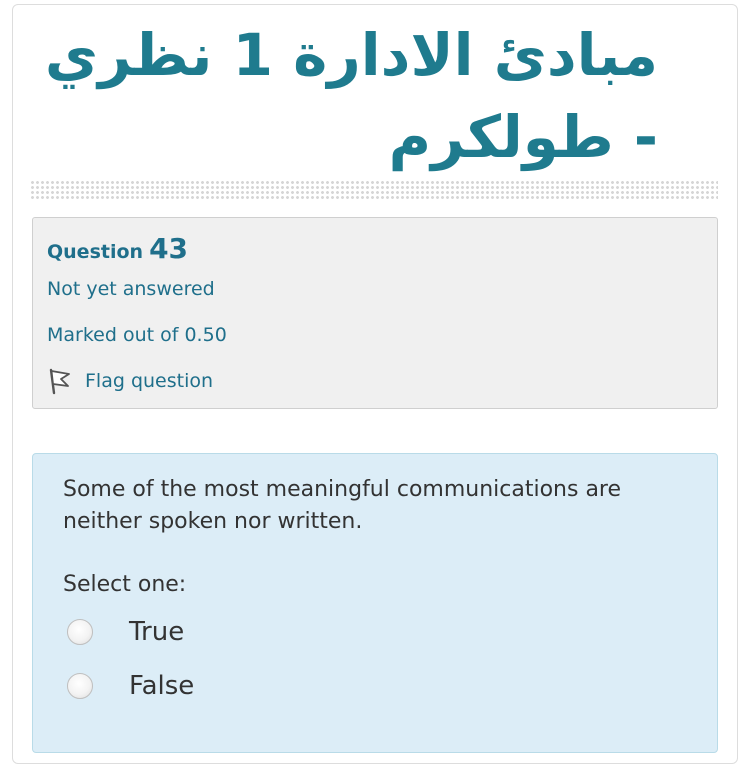 The height and width of the screenshot is (764, 750). Describe the element at coordinates (374, 190) in the screenshot. I see `dotted-divider` at that location.